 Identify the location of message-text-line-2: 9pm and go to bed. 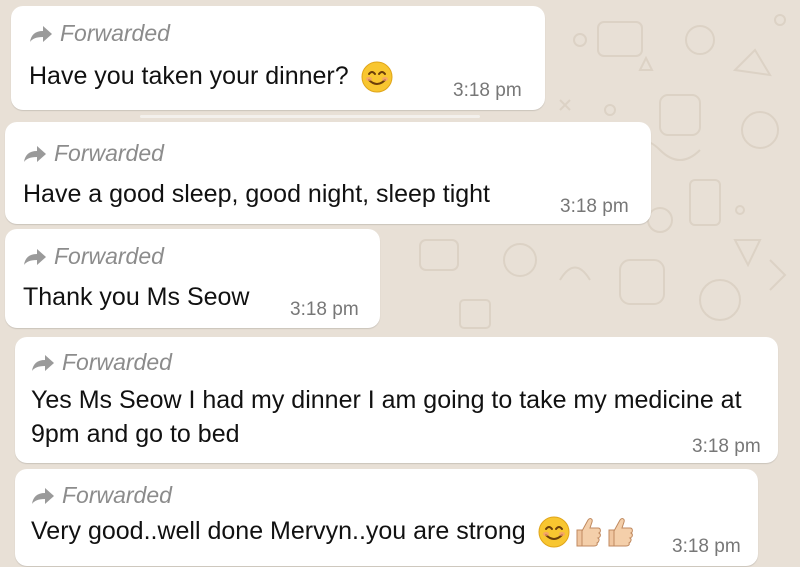
(135, 434).